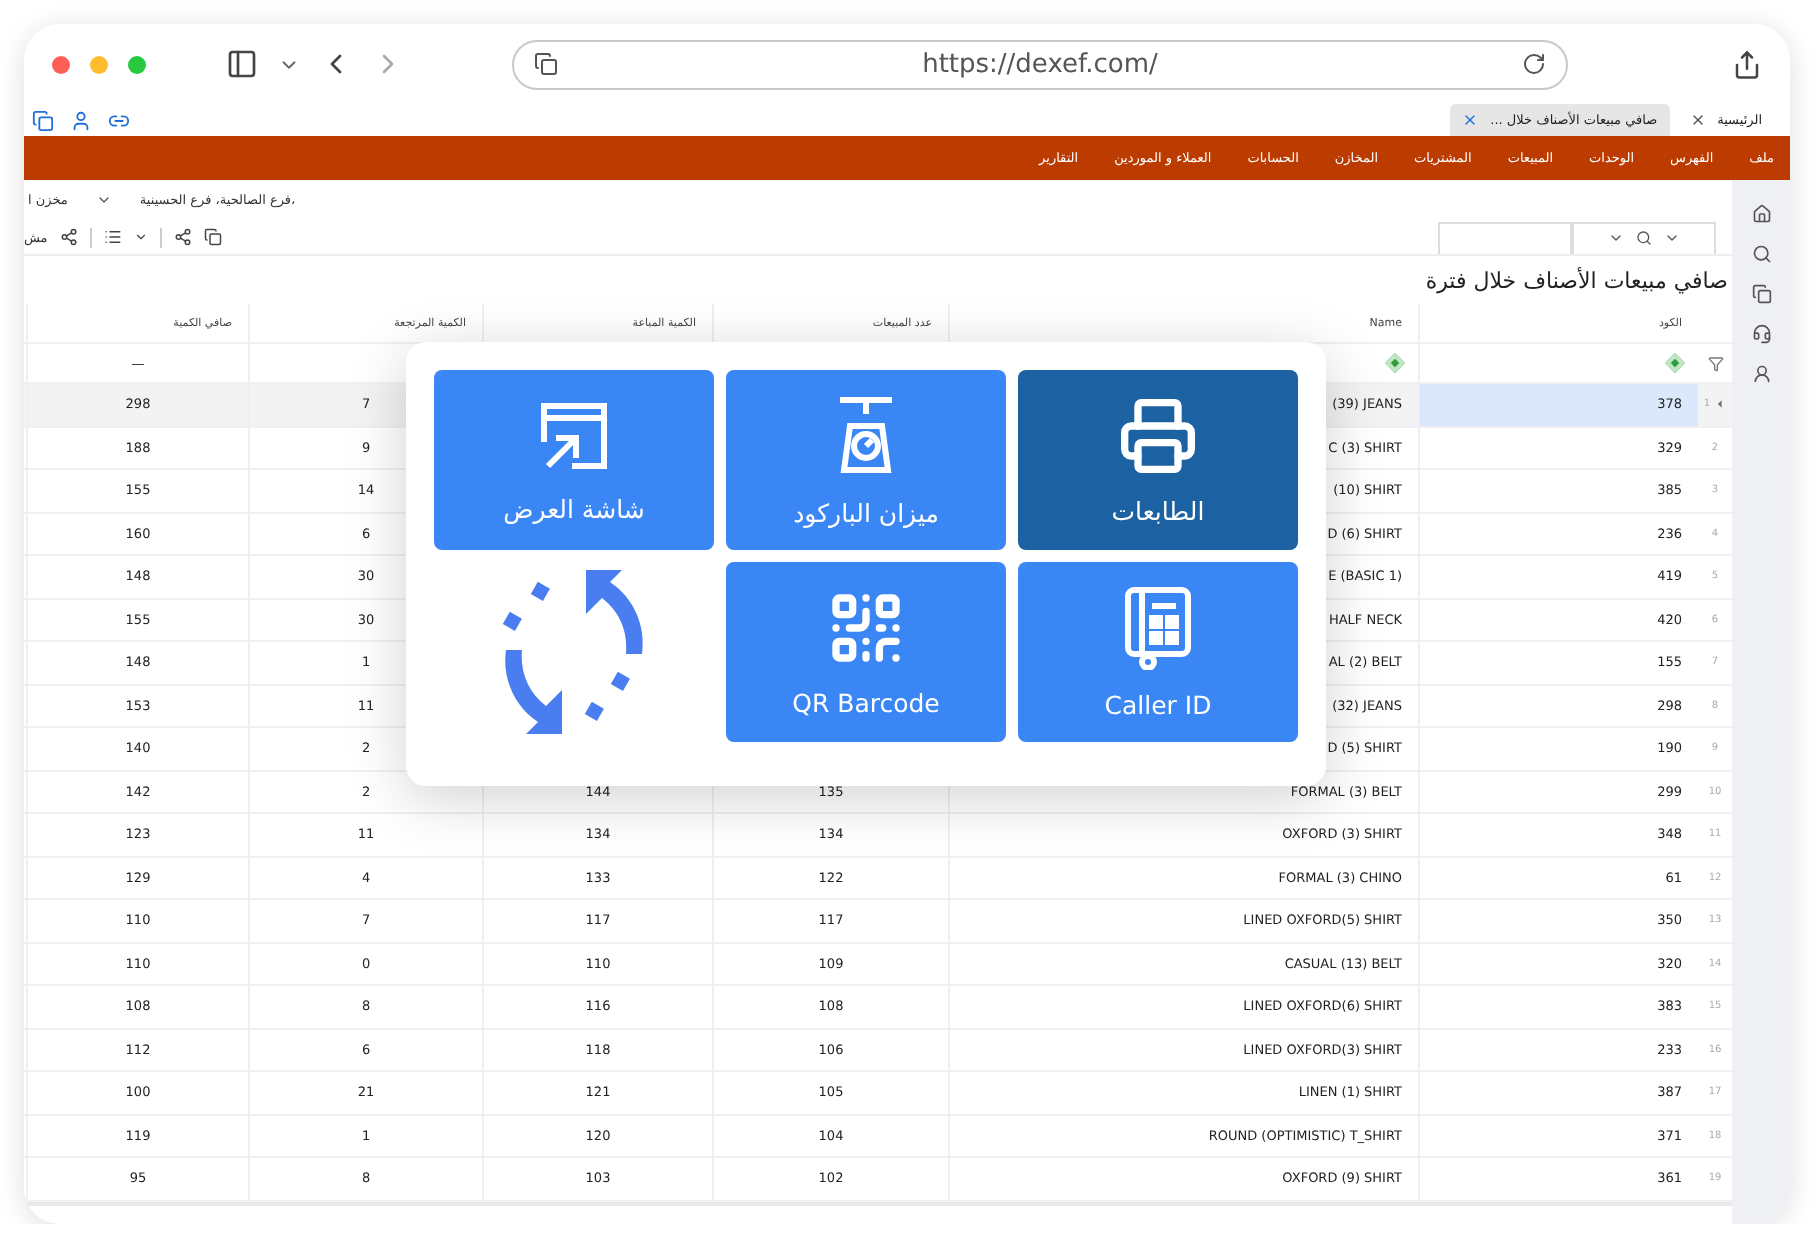 The width and height of the screenshot is (1816, 1248). I want to click on address-field: https://dexef.com/, so click(1040, 64).